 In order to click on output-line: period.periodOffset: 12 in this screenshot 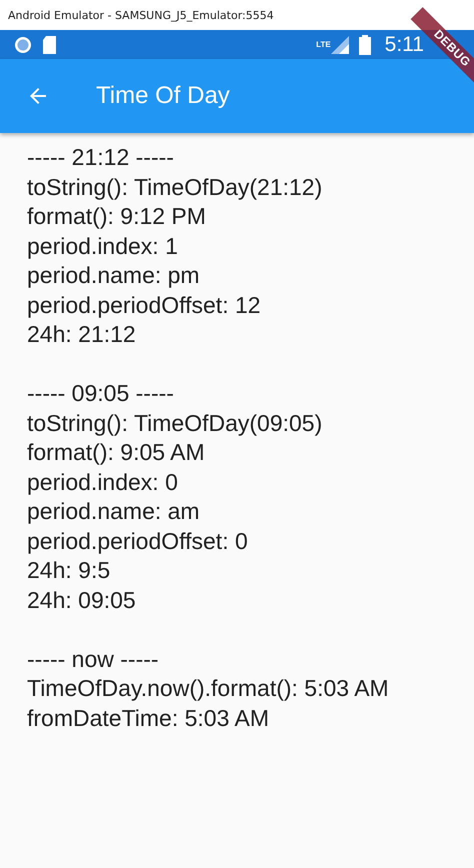, I will do `click(144, 305)`.